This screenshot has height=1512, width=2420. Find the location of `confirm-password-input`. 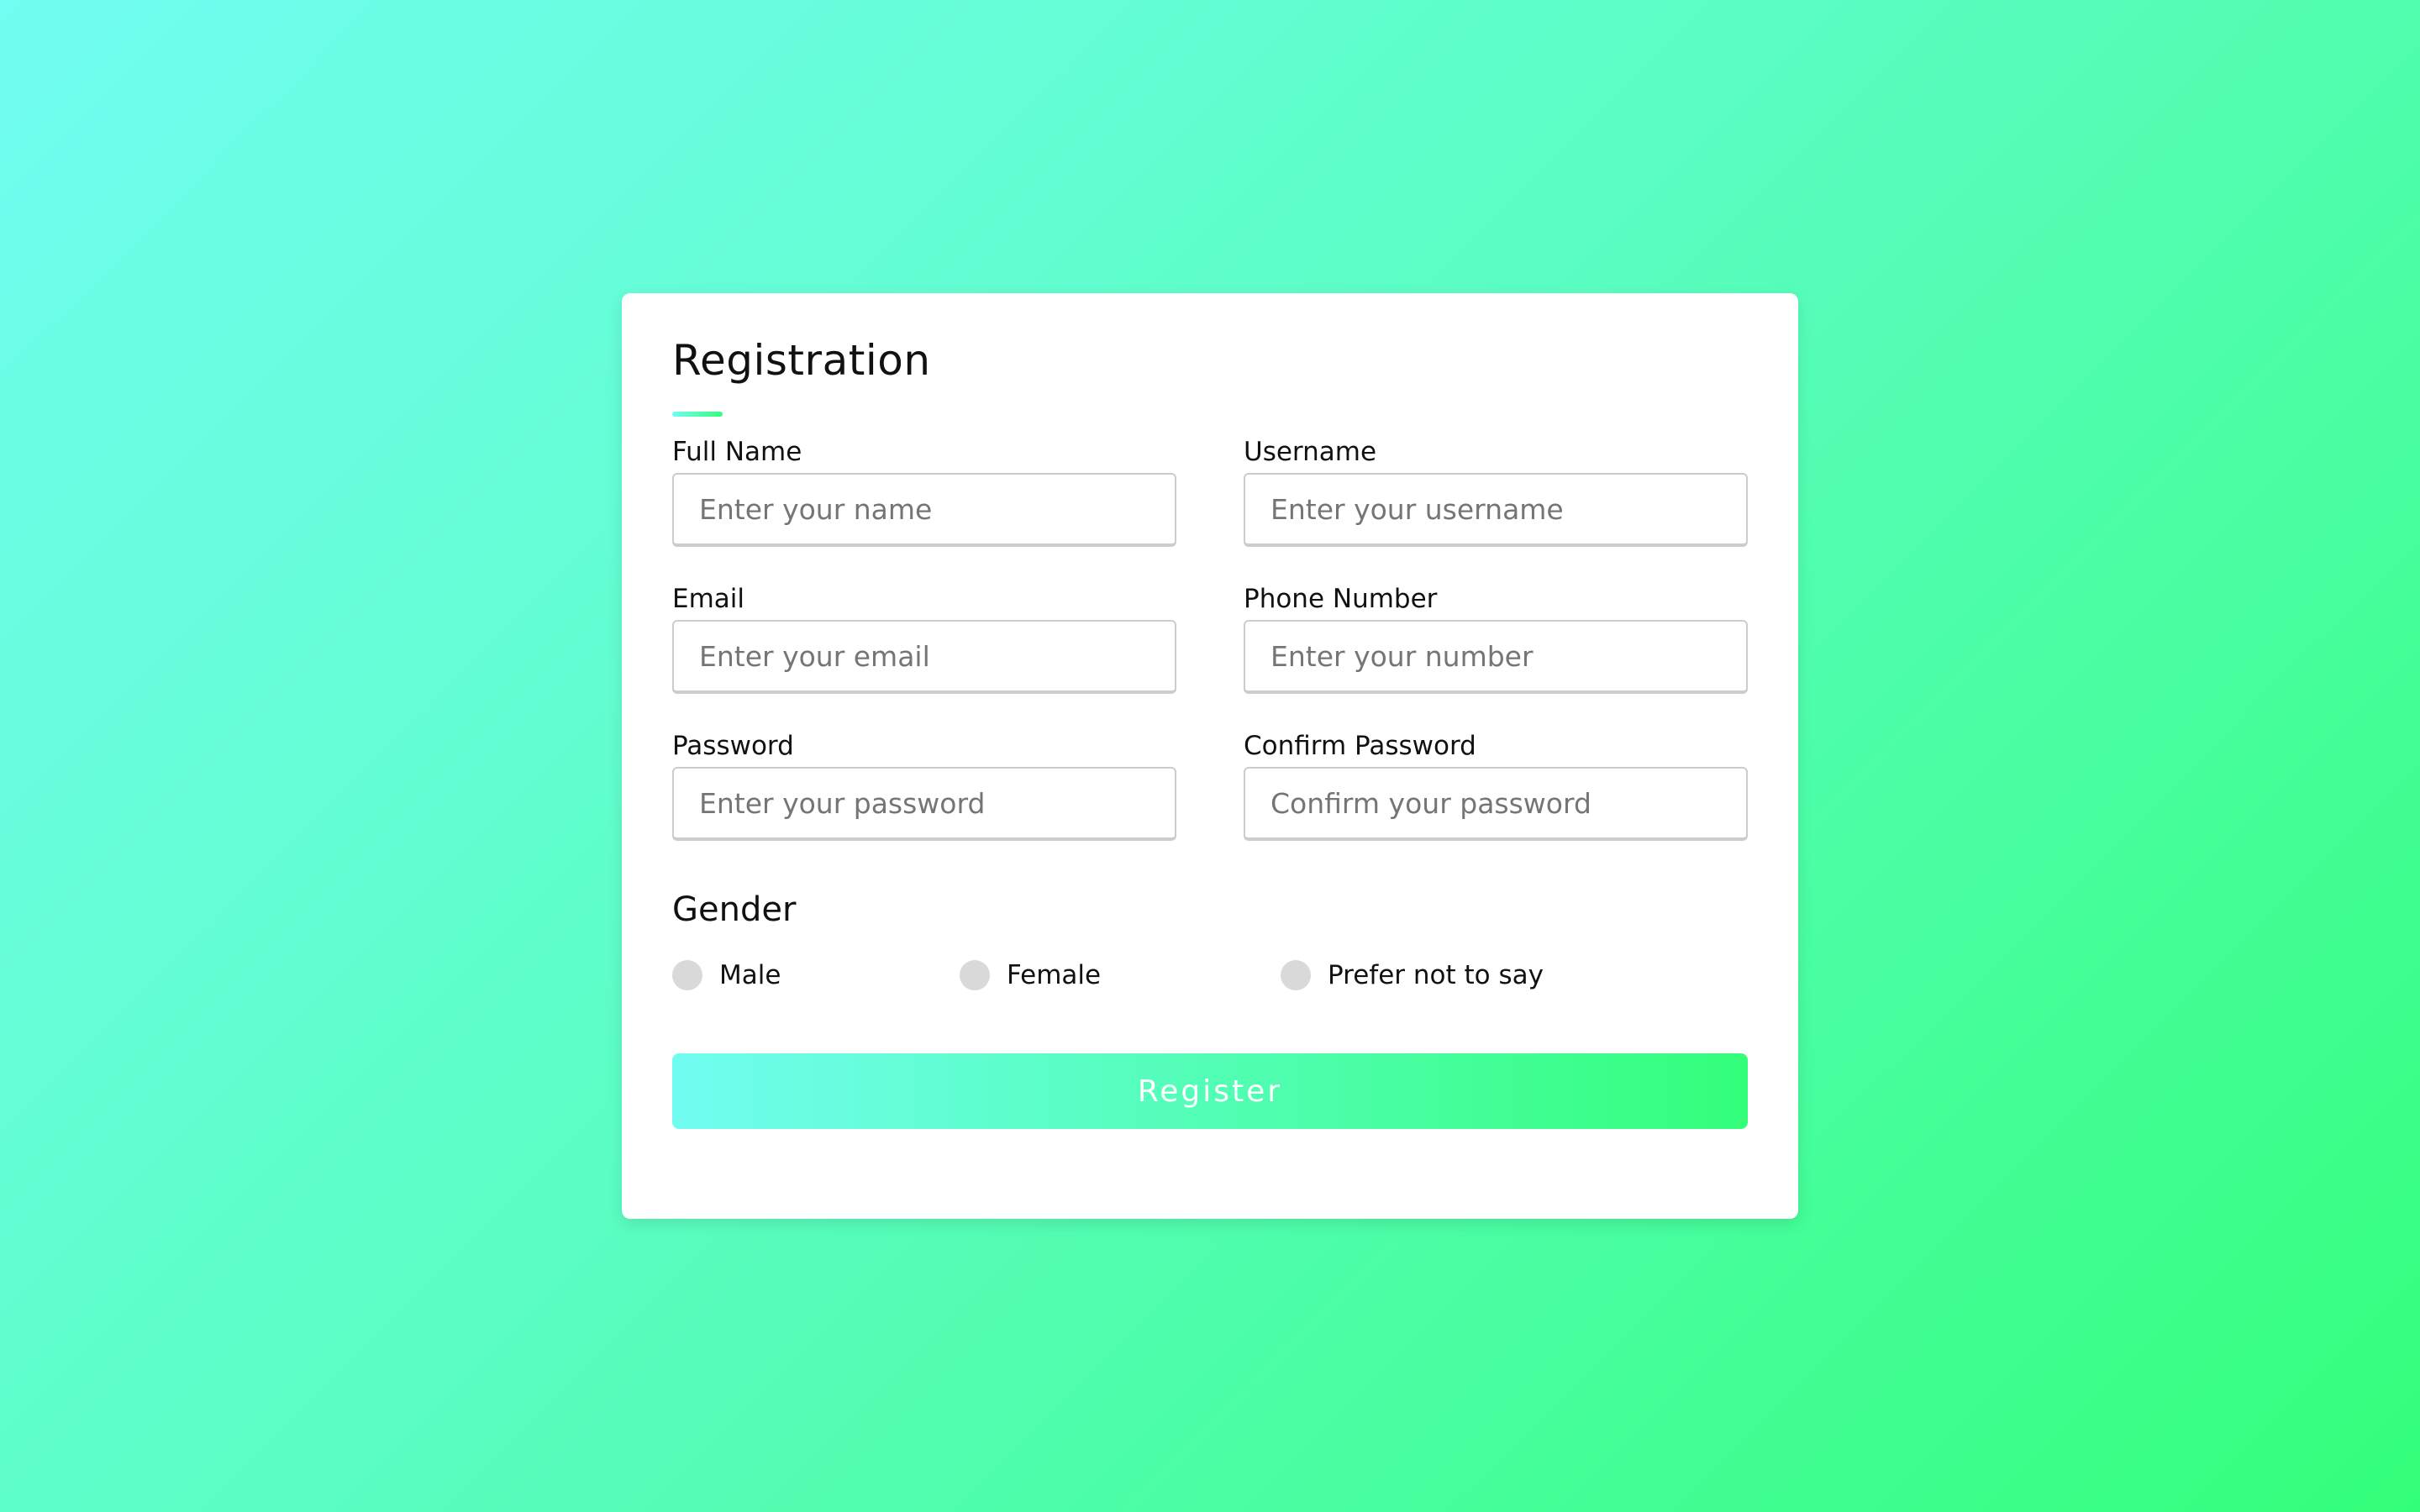

confirm-password-input is located at coordinates (1496, 804).